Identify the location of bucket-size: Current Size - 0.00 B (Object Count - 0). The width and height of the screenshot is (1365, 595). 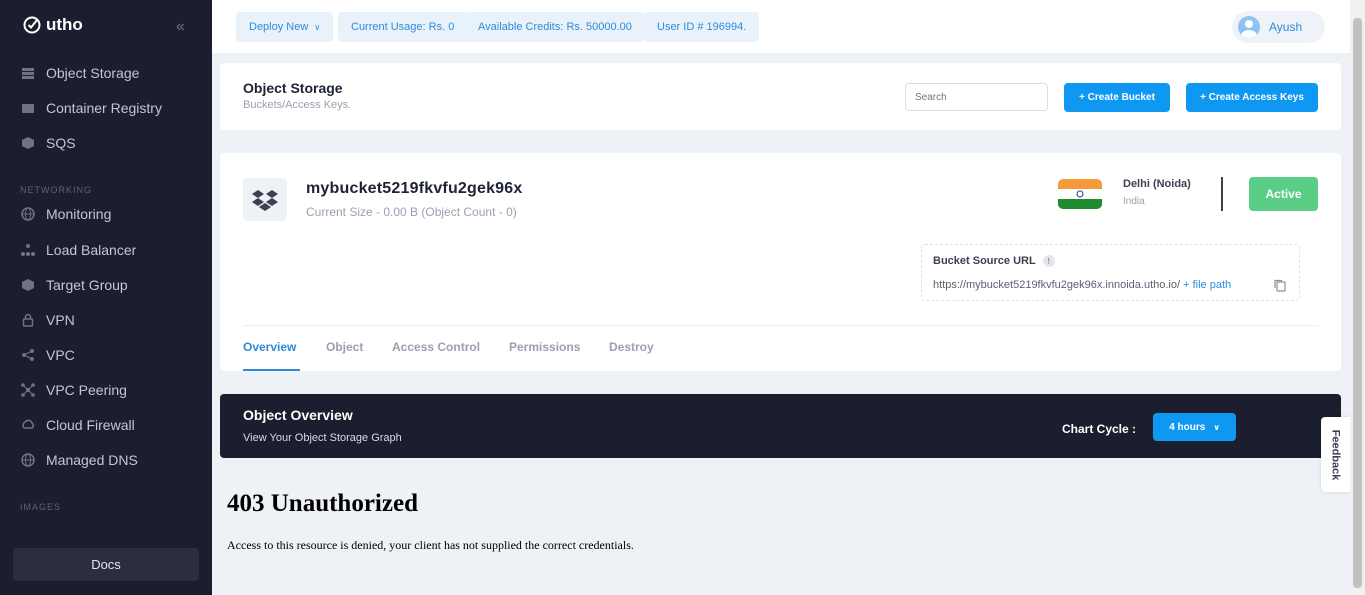
(411, 212).